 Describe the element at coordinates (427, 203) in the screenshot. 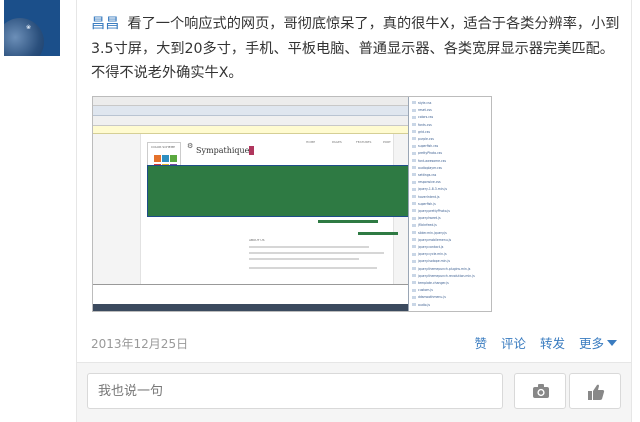

I see `file-item: superfish.js` at that location.